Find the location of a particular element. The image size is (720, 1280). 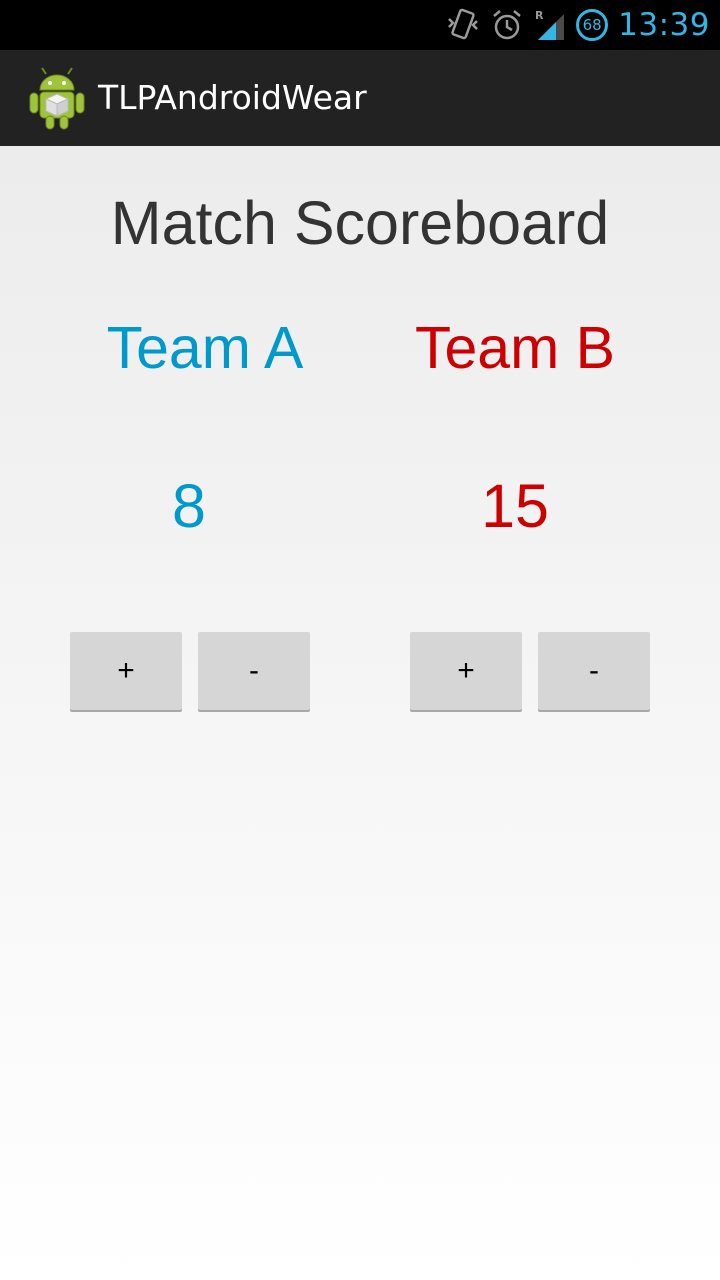

action-bar: TLPAndroidWear is located at coordinates (360, 98).